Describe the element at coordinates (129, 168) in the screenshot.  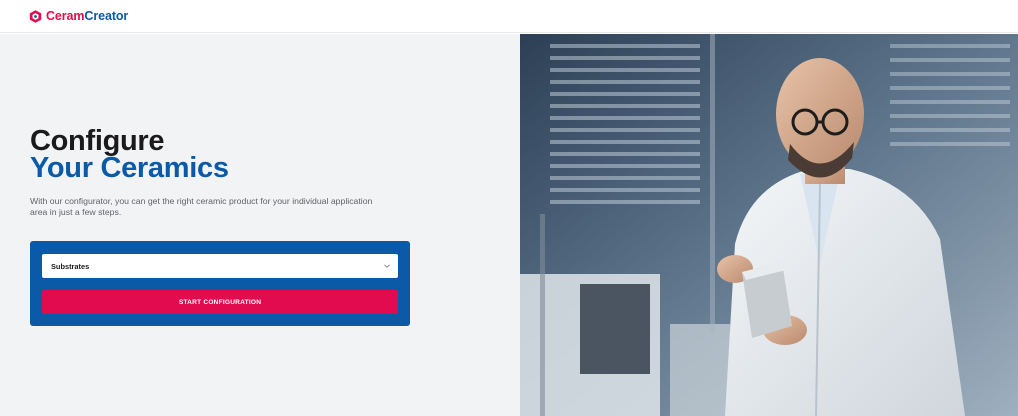
I see `headline-line2: Your Ceramics` at that location.